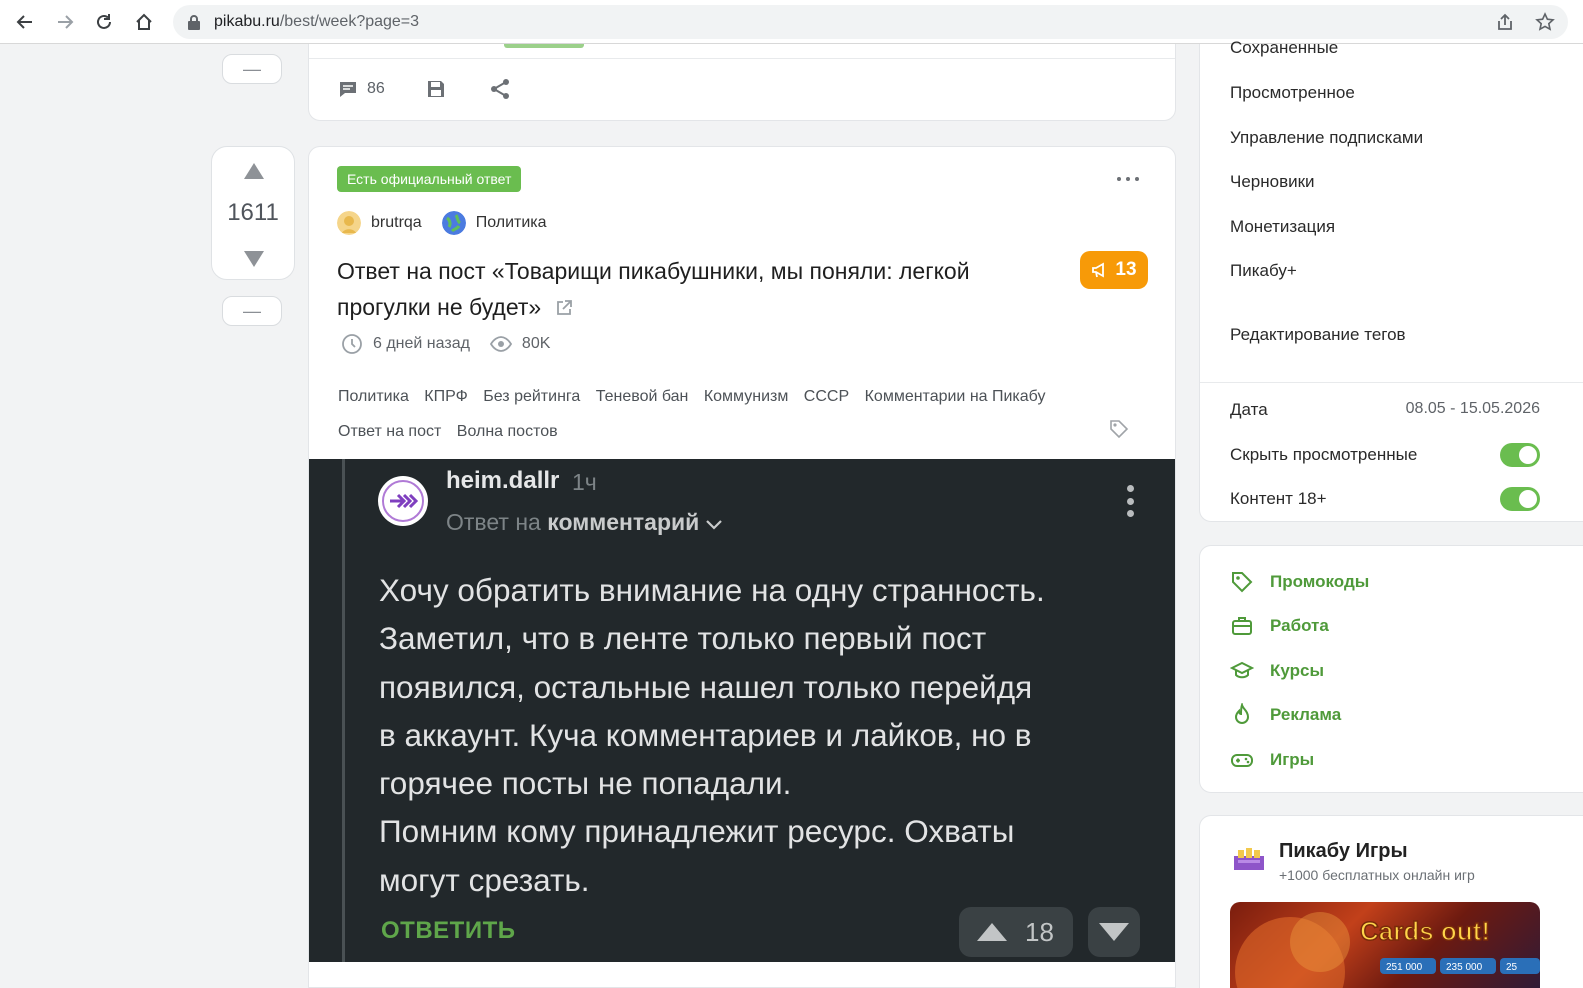 This screenshot has height=988, width=1583. Describe the element at coordinates (1391, 382) in the screenshot. I see `divider` at that location.